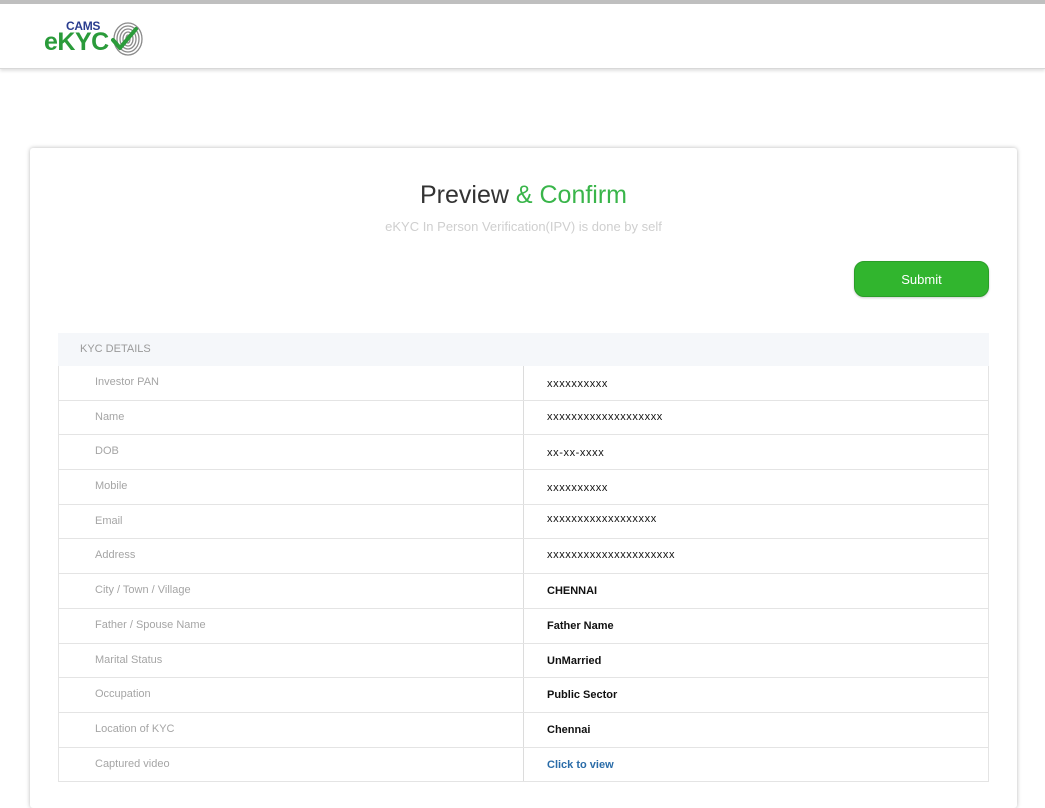 The image size is (1045, 808). I want to click on row-label: Address, so click(291, 556).